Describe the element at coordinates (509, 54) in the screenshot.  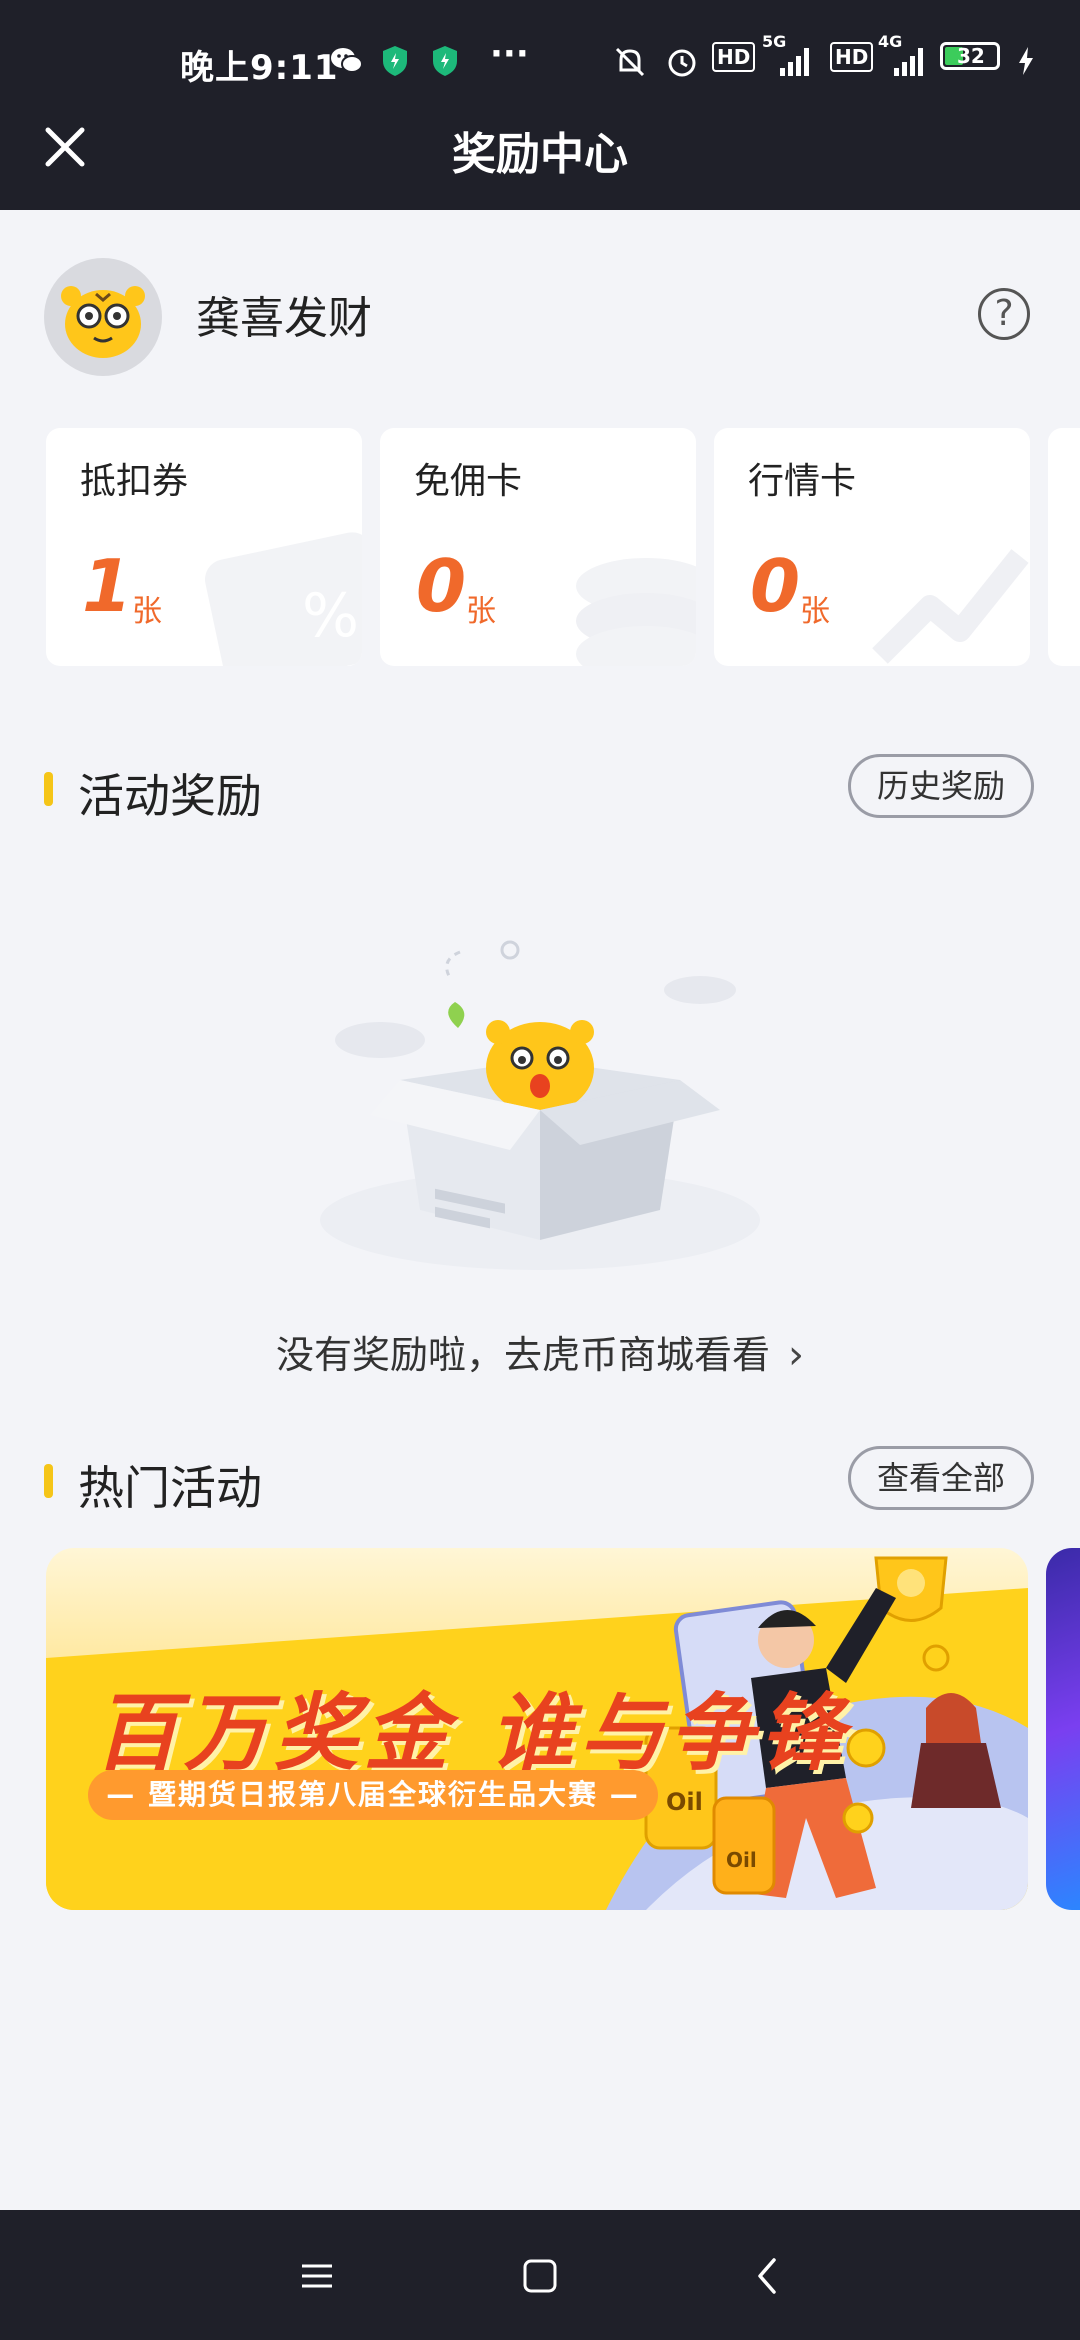
I see `more-notifications-icon: ···` at that location.